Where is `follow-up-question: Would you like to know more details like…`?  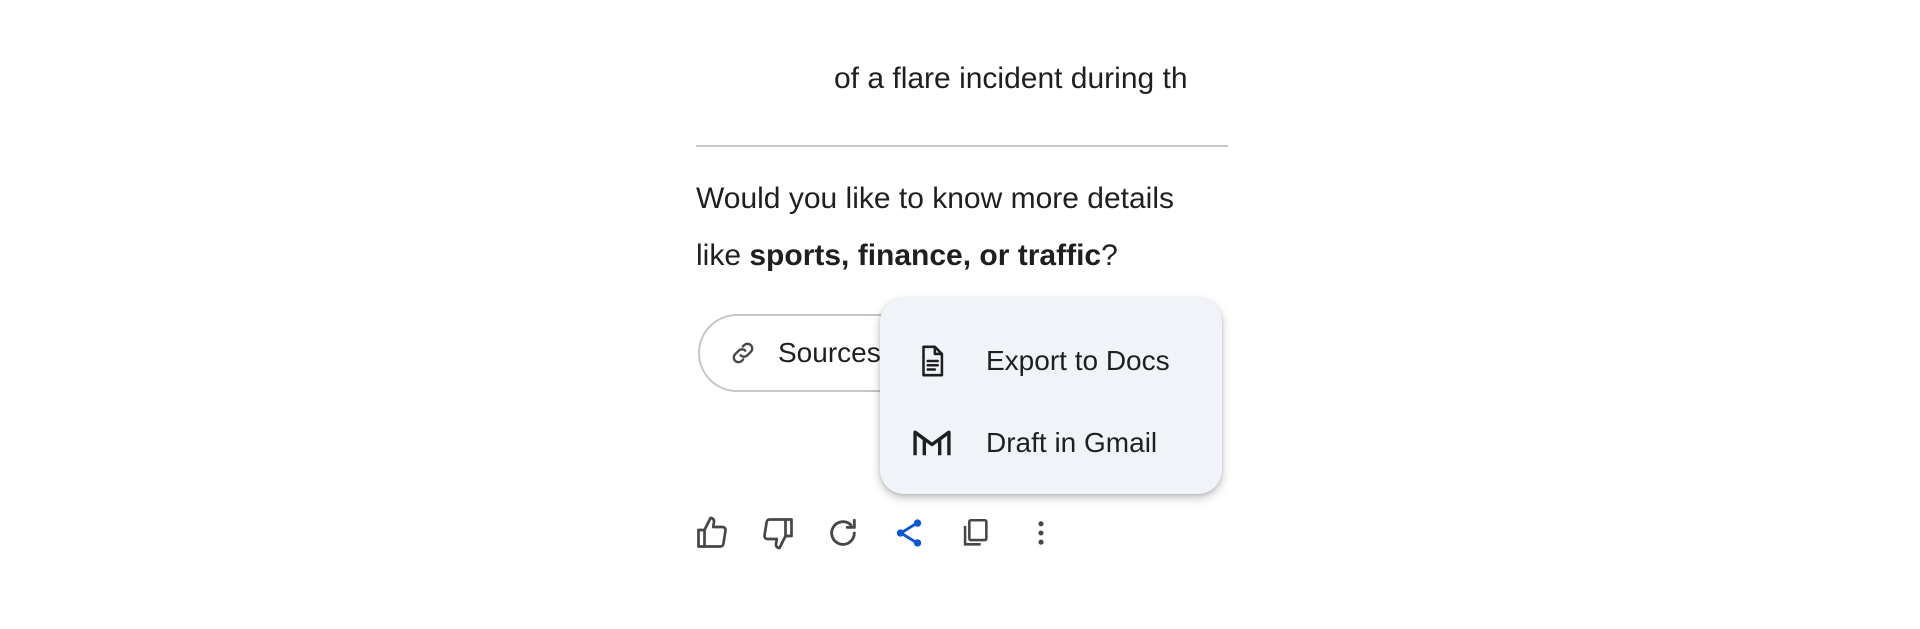 follow-up-question: Would you like to know more details like… is located at coordinates (935, 227).